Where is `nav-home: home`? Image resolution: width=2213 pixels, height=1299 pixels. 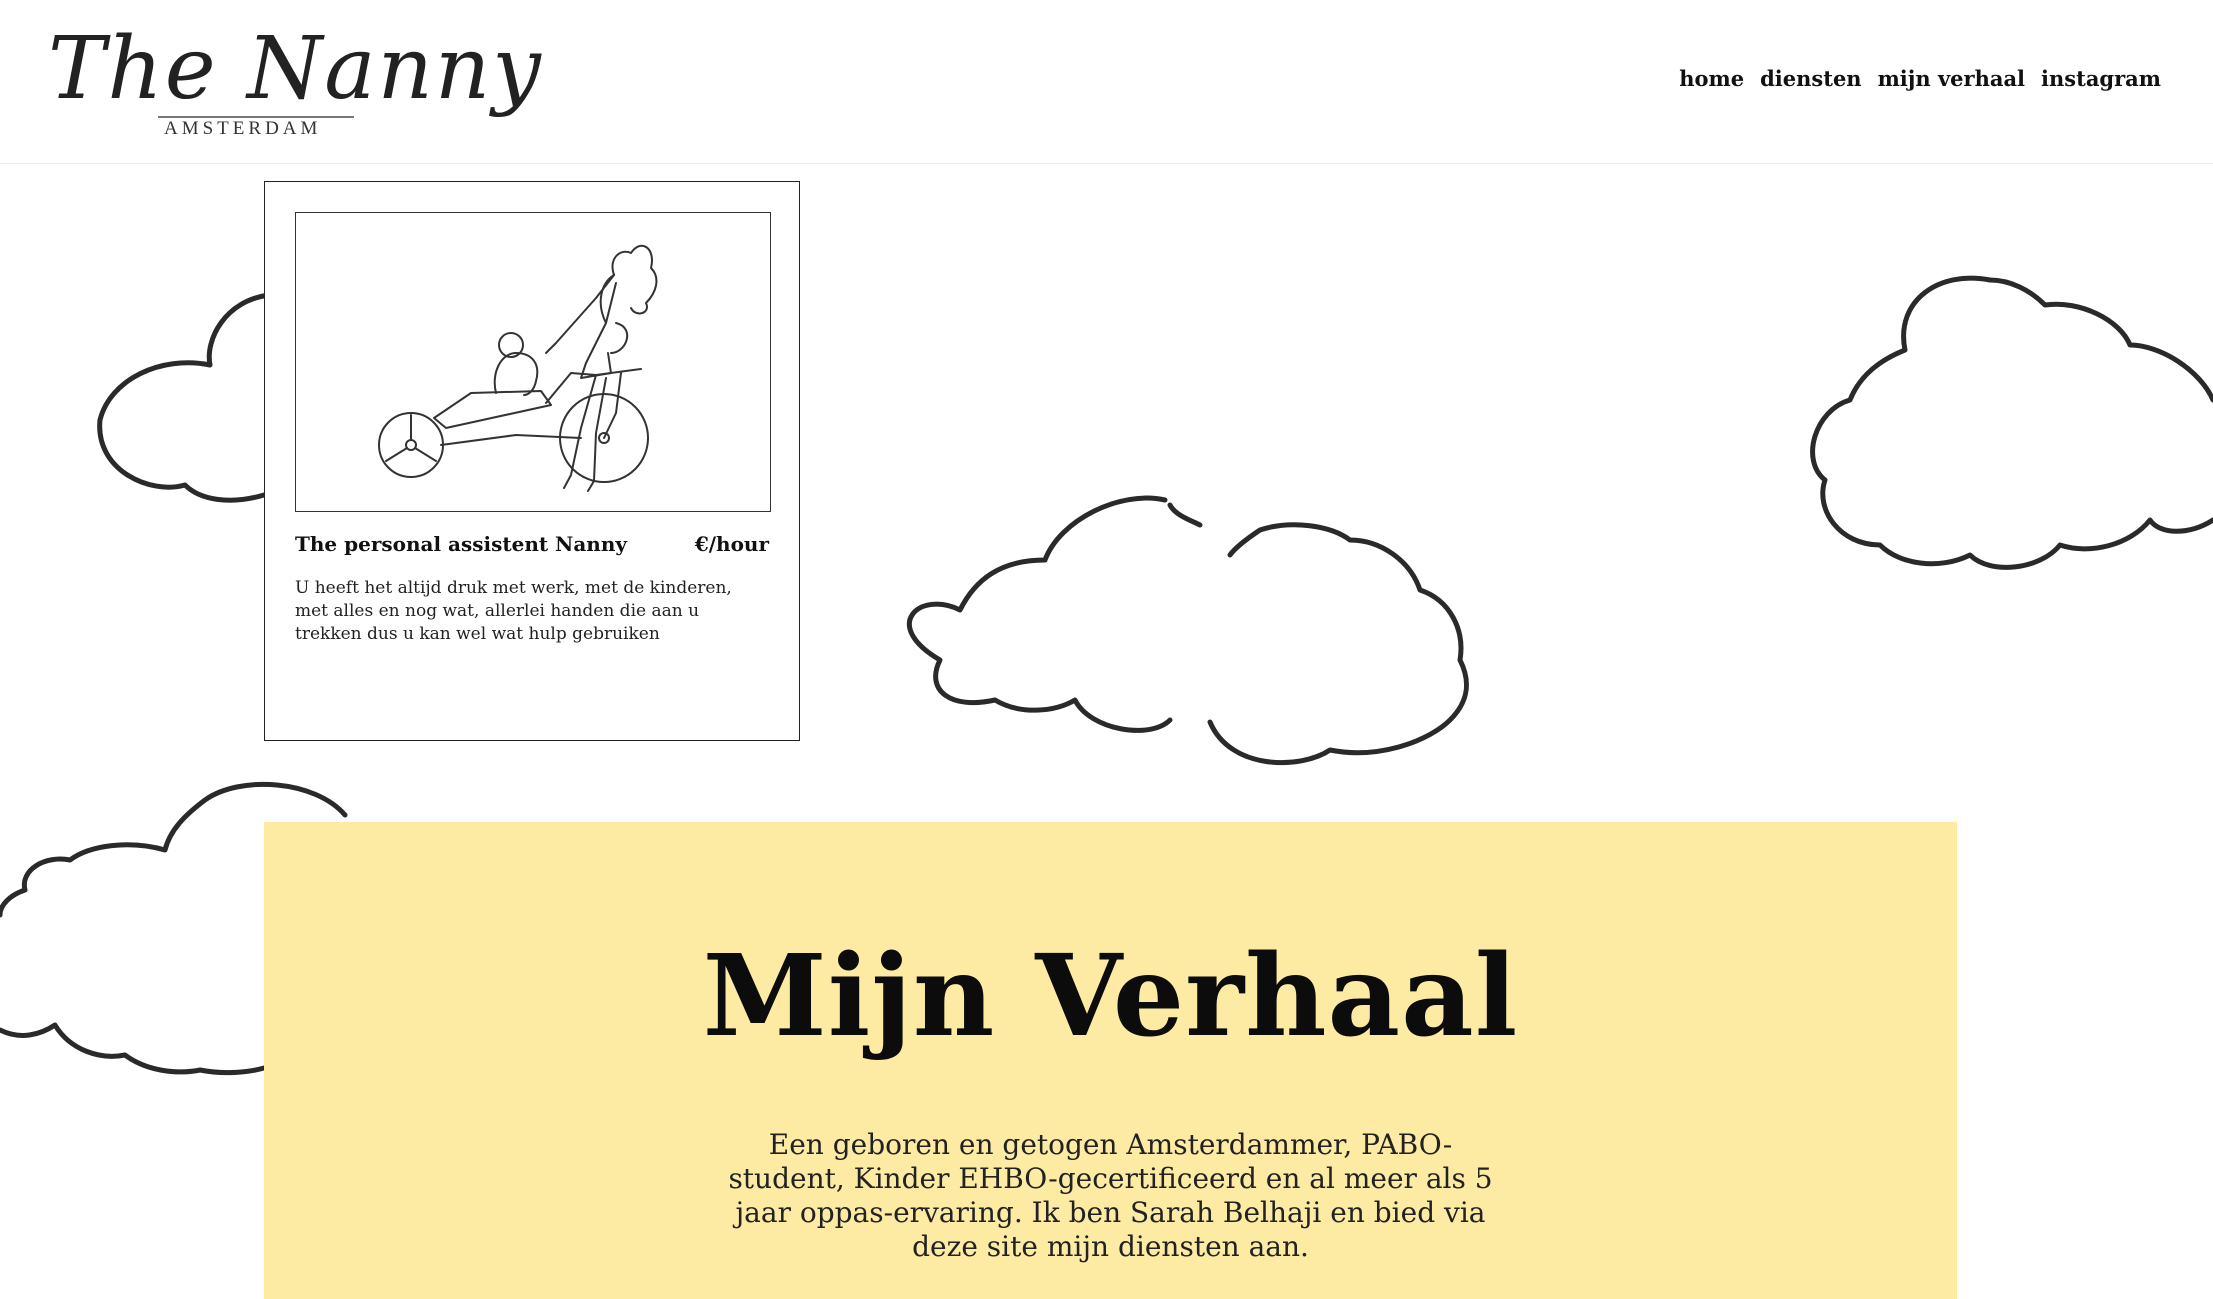
nav-home: home is located at coordinates (1711, 78).